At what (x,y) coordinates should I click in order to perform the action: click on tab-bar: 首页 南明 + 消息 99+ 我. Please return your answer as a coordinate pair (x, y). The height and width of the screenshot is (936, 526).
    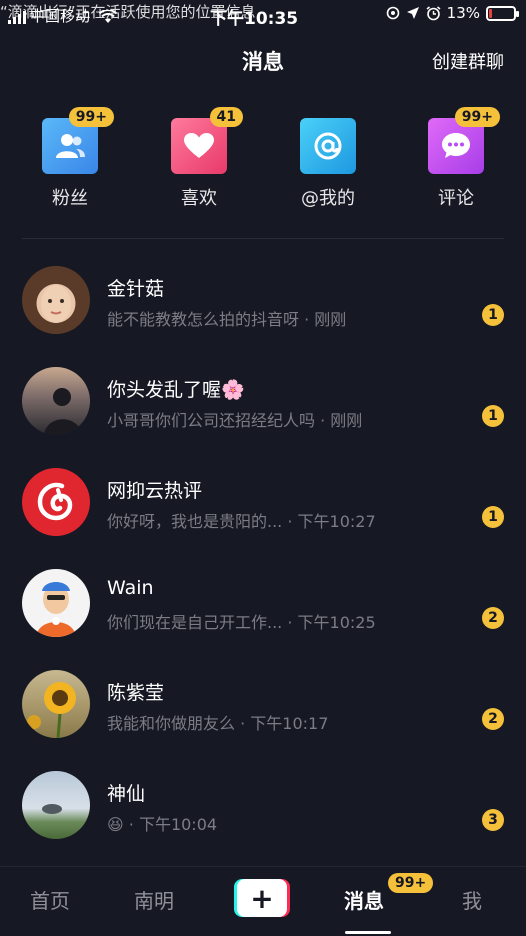
    Looking at the image, I should click on (263, 901).